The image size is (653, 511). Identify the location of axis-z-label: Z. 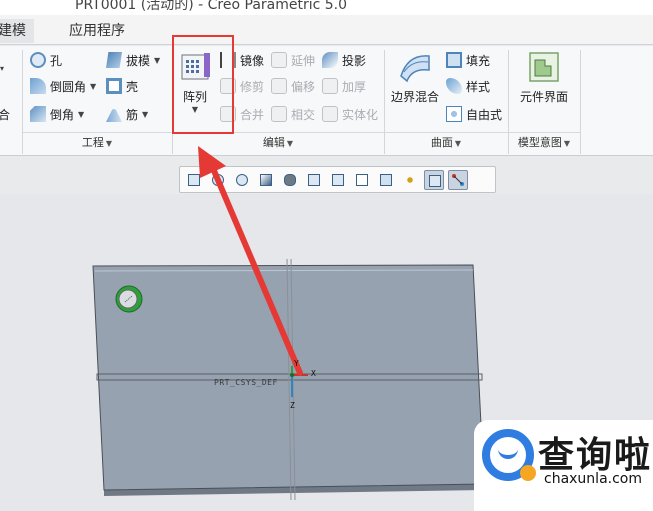
(292, 405).